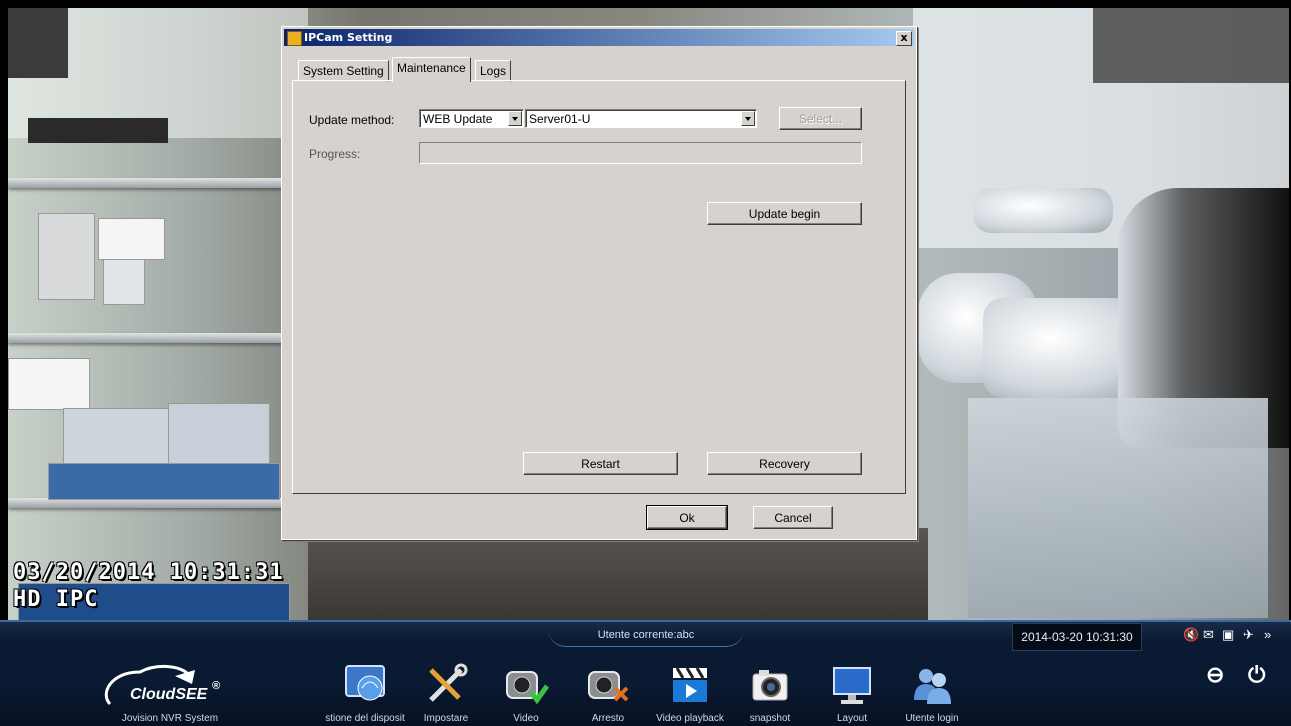 The width and height of the screenshot is (1291, 726). I want to click on app-icon, so click(294, 38).